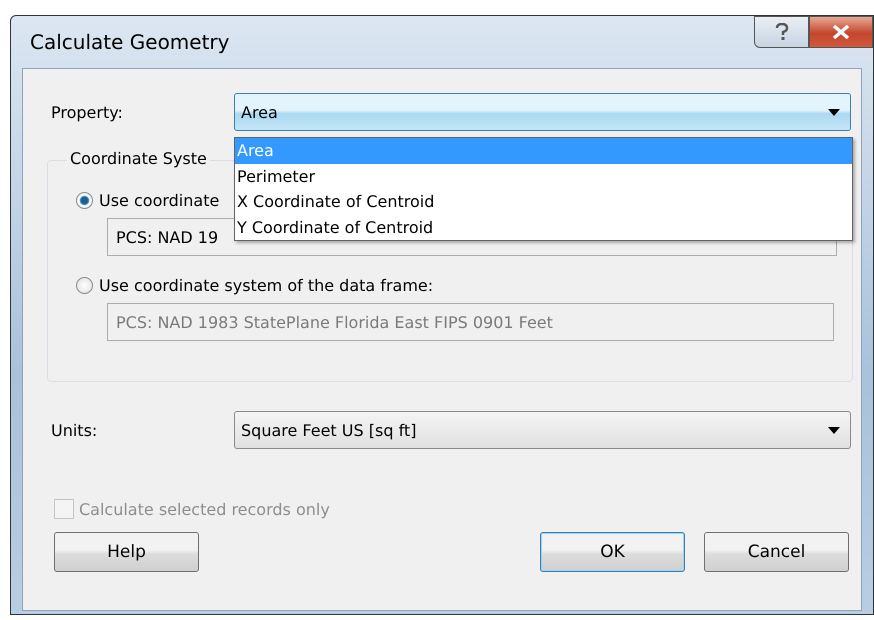 Image resolution: width=874 pixels, height=620 pixels. What do you see at coordinates (266, 285) in the screenshot?
I see `radio-label: Use coordinate system of the data frame:` at bounding box center [266, 285].